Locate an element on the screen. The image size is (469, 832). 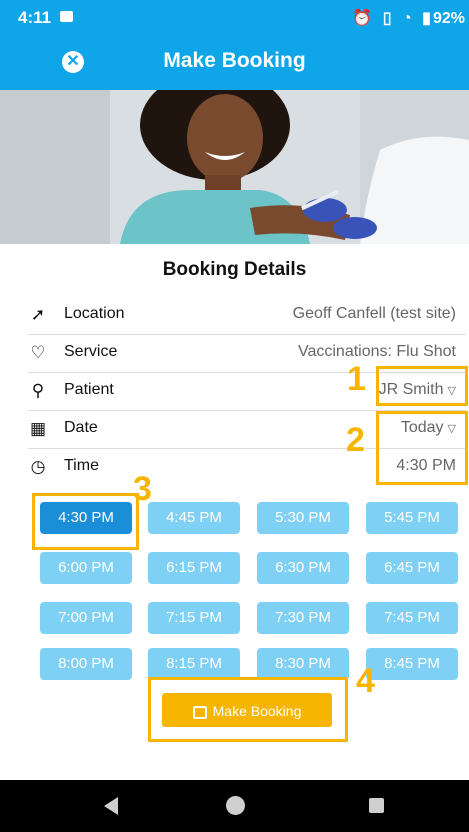
annotation-number-4: 4 is located at coordinates (365, 681).